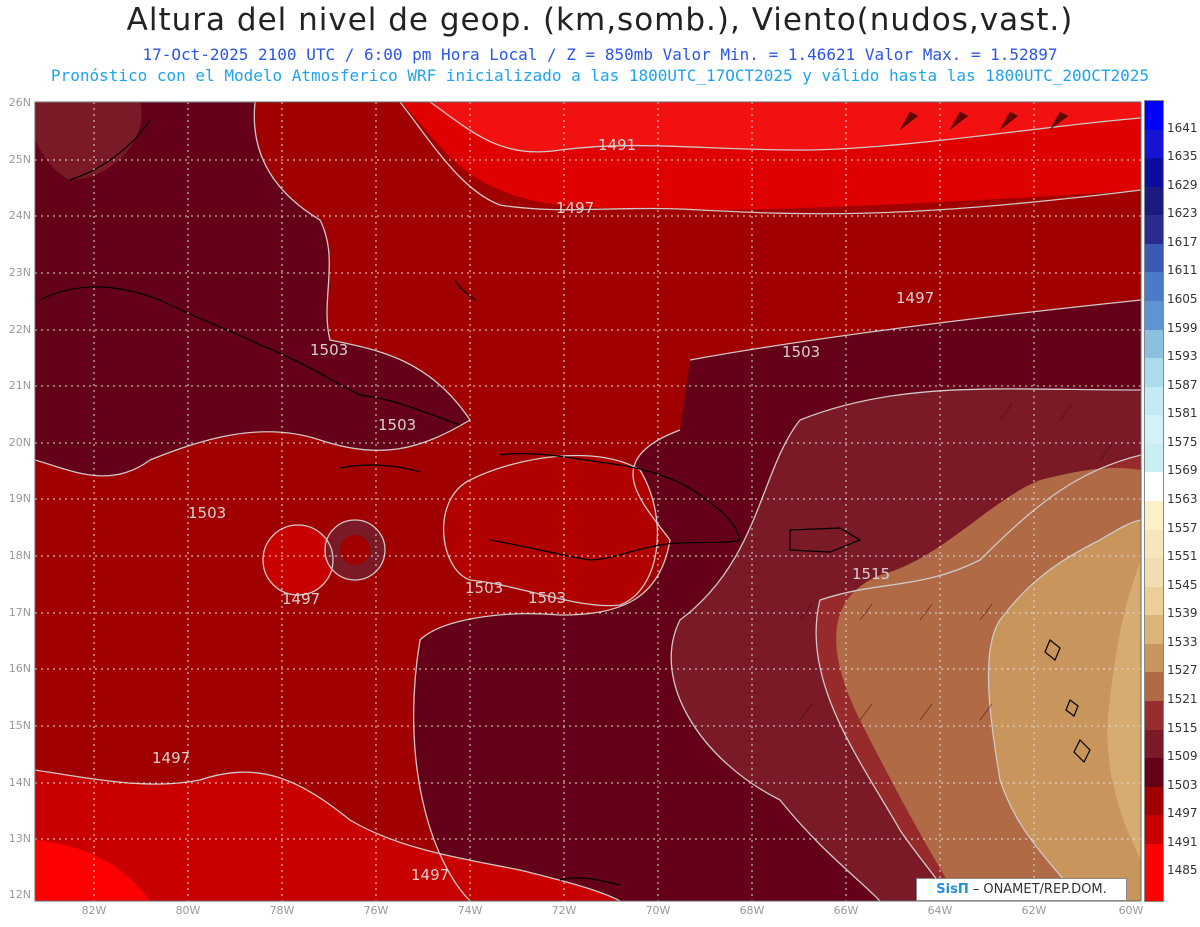 This screenshot has height=927, width=1200. What do you see at coordinates (1039, 889) in the screenshot?
I see `credit-text: – ONAMET/REP.DOM.` at bounding box center [1039, 889].